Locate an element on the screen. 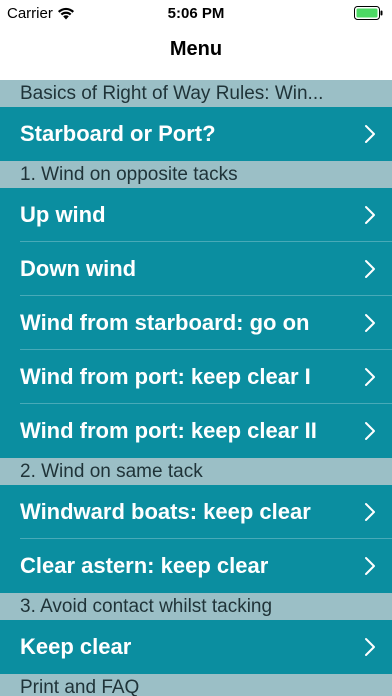 This screenshot has width=392, height=696. menu-item-label: Windward boats: keep clear is located at coordinates (165, 511).